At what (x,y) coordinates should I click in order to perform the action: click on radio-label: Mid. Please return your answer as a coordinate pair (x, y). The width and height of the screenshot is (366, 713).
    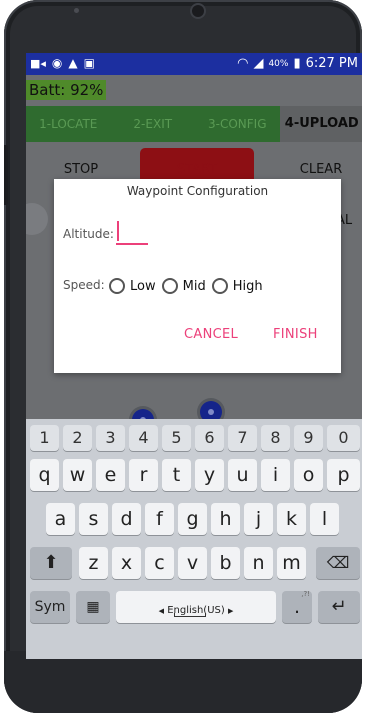
    Looking at the image, I should click on (194, 286).